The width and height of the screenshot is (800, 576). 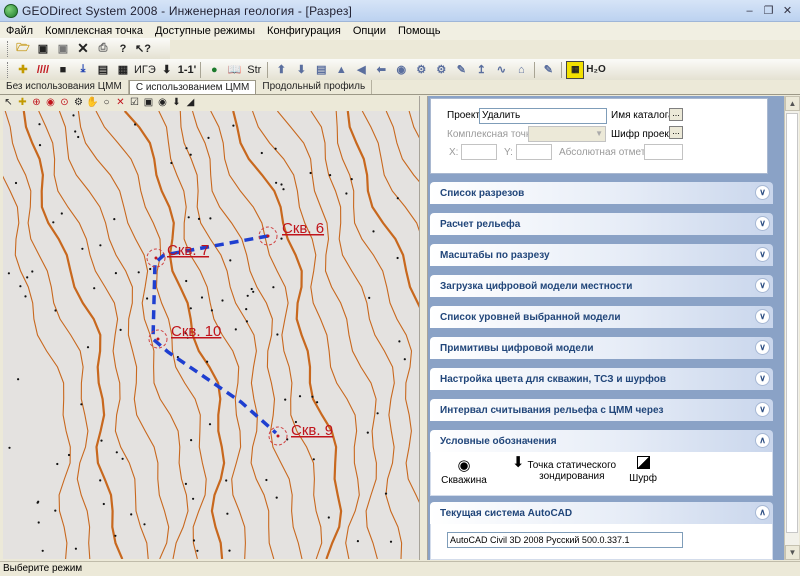 I want to click on pencil-icon: ✎, so click(x=461, y=70).